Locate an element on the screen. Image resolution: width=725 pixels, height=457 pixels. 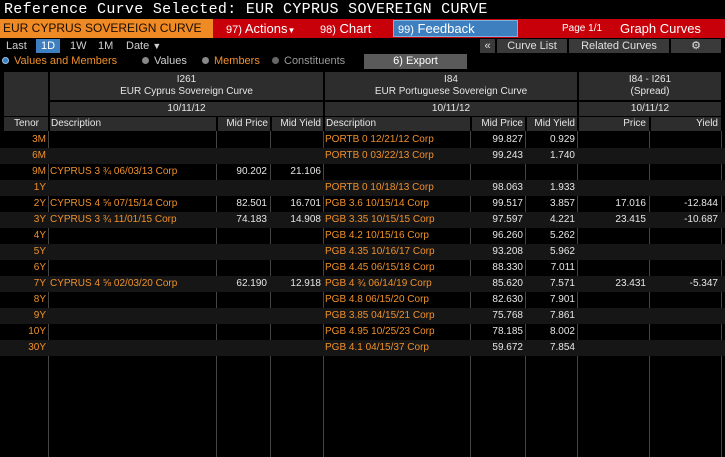
table-row: 4Y PGB 4.2 10/15/16 Corp 96.260 5.262 is located at coordinates (362, 236).